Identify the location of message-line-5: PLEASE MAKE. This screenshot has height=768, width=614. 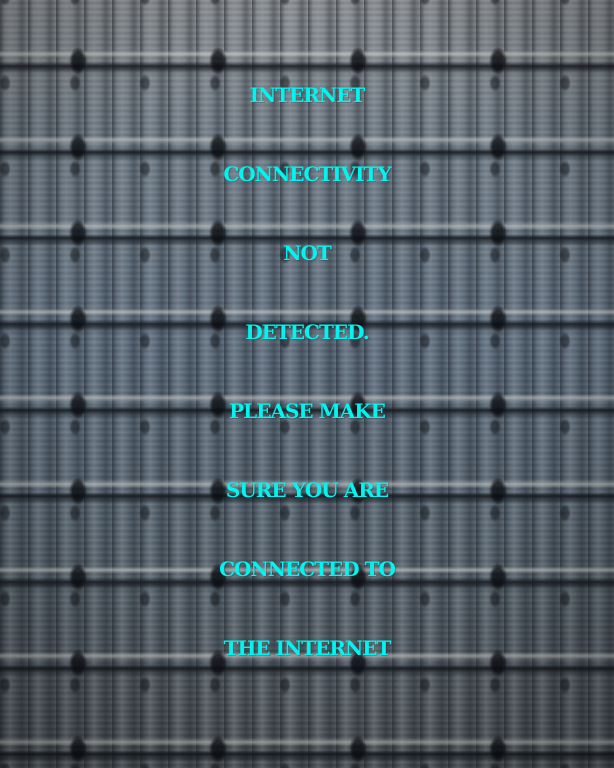
(307, 411).